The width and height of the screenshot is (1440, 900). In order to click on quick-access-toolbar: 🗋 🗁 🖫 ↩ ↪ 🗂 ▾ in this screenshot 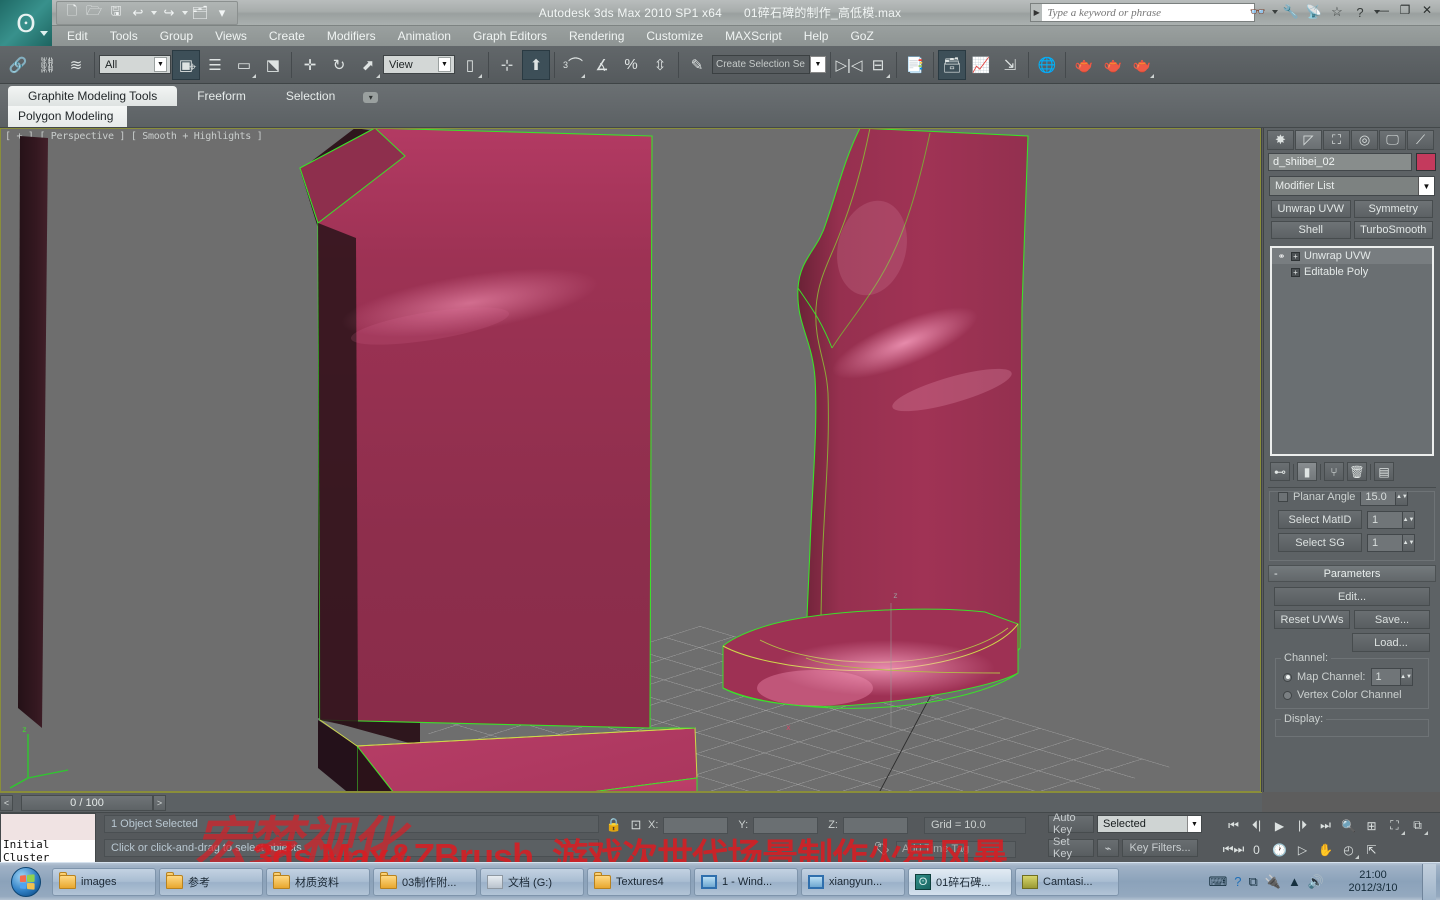, I will do `click(147, 13)`.